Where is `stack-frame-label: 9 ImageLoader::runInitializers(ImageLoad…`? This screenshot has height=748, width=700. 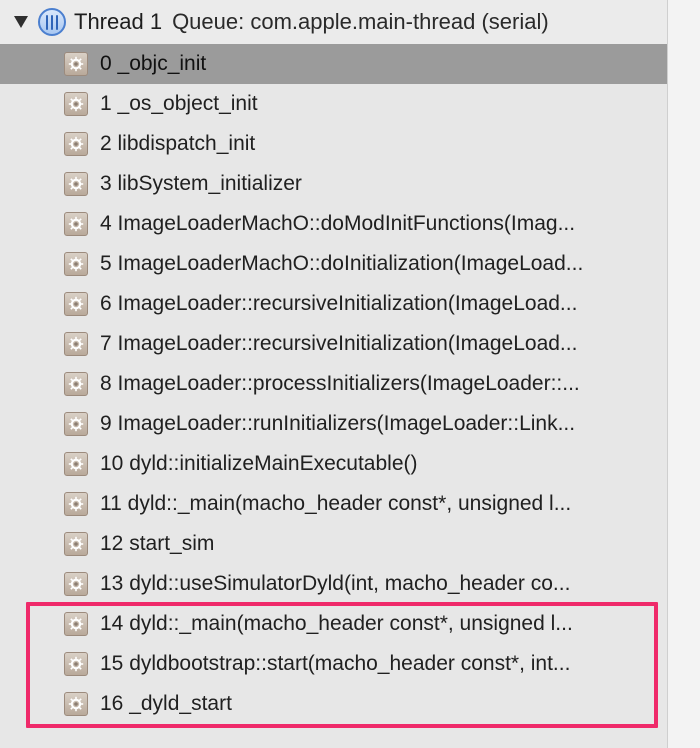 stack-frame-label: 9 ImageLoader::runInitializers(ImageLoad… is located at coordinates (338, 423).